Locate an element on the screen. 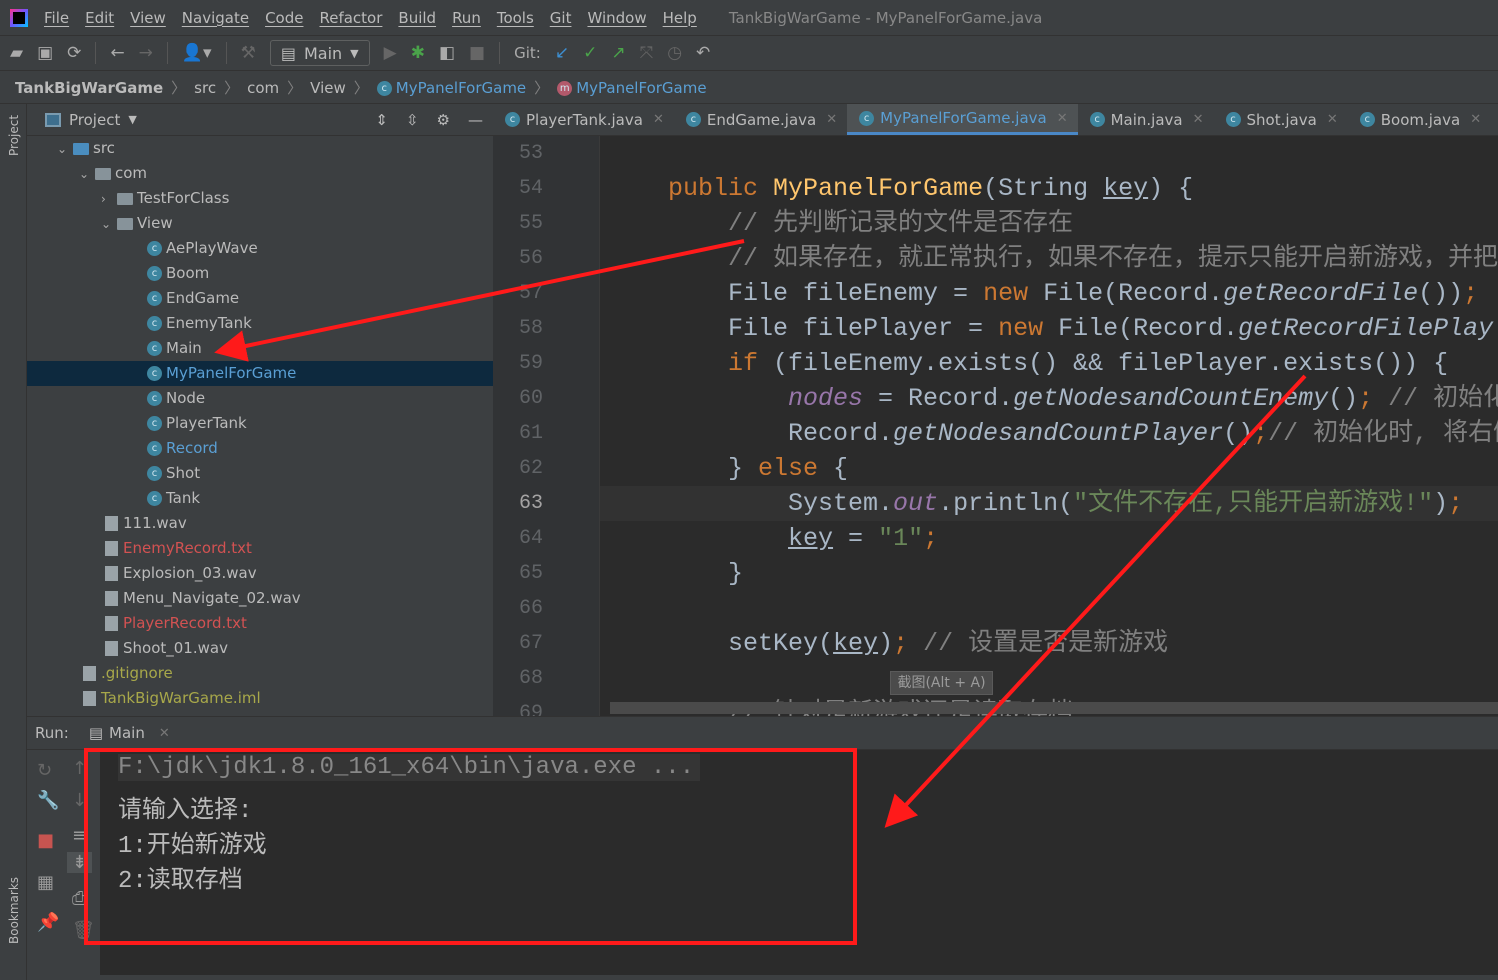 This screenshot has height=980, width=1498. menu-window: Window is located at coordinates (616, 18).